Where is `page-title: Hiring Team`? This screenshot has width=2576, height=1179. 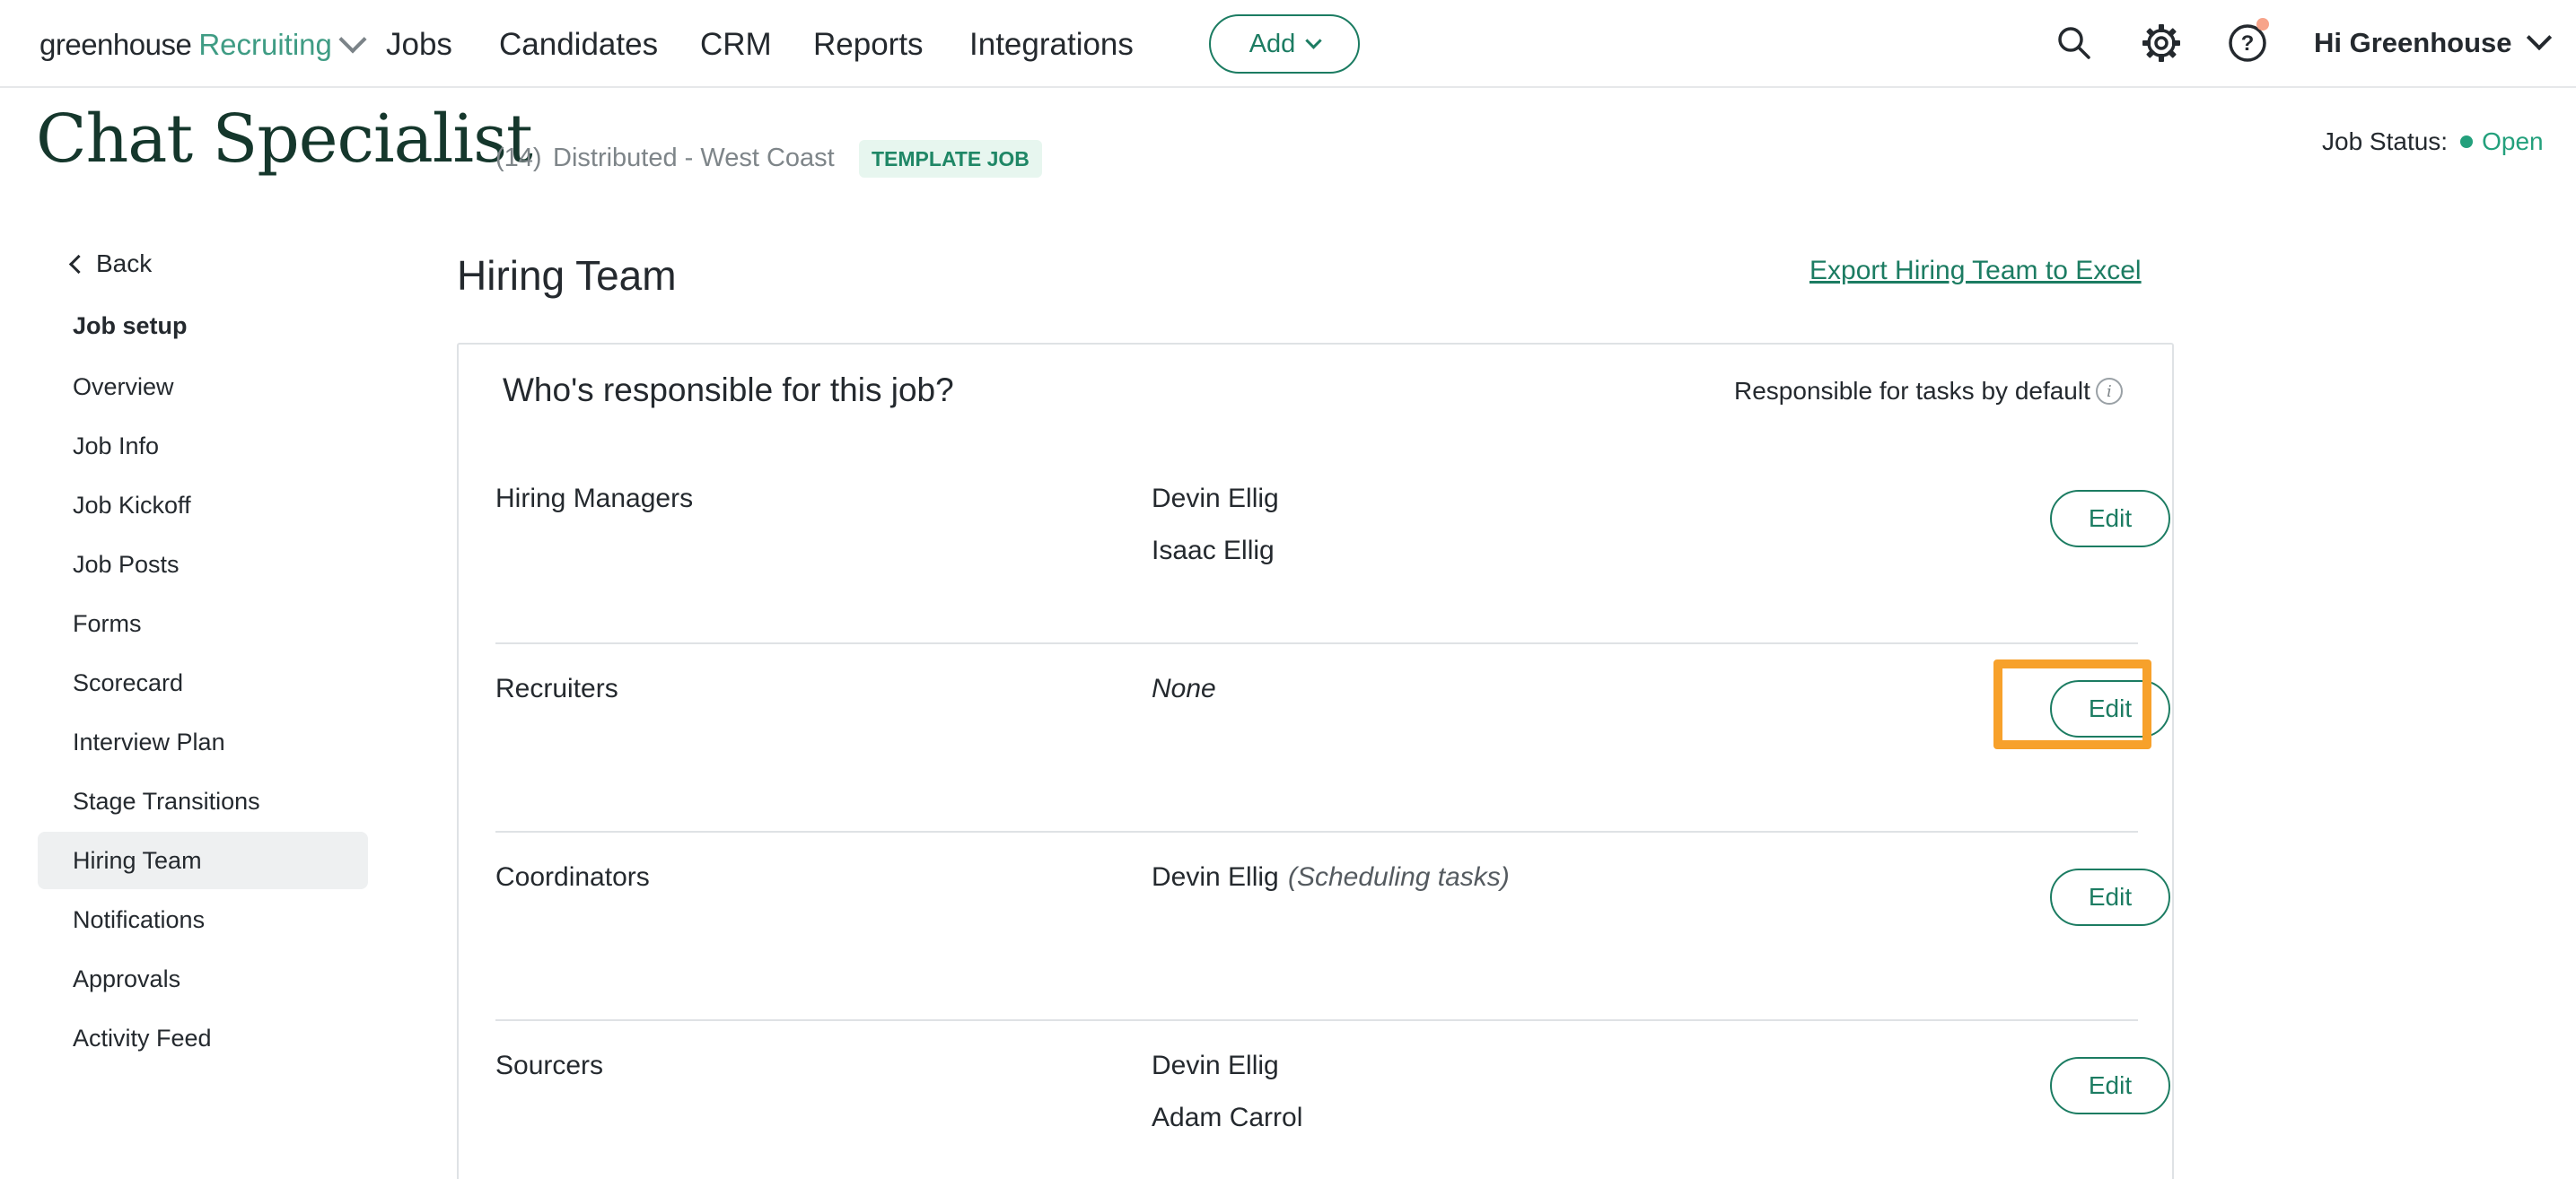
page-title: Hiring Team is located at coordinates (567, 276).